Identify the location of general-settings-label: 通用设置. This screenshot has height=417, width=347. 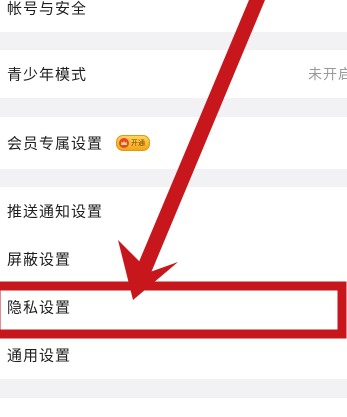
(39, 355).